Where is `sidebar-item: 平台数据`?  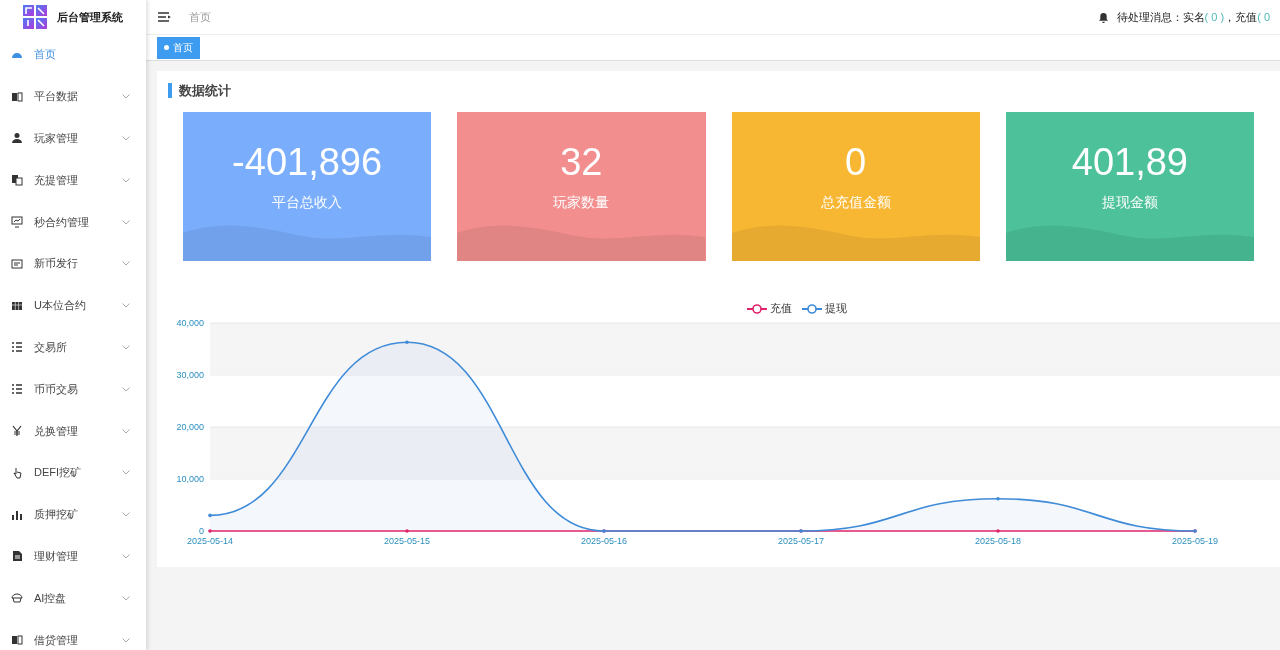
sidebar-item: 平台数据 is located at coordinates (73, 96).